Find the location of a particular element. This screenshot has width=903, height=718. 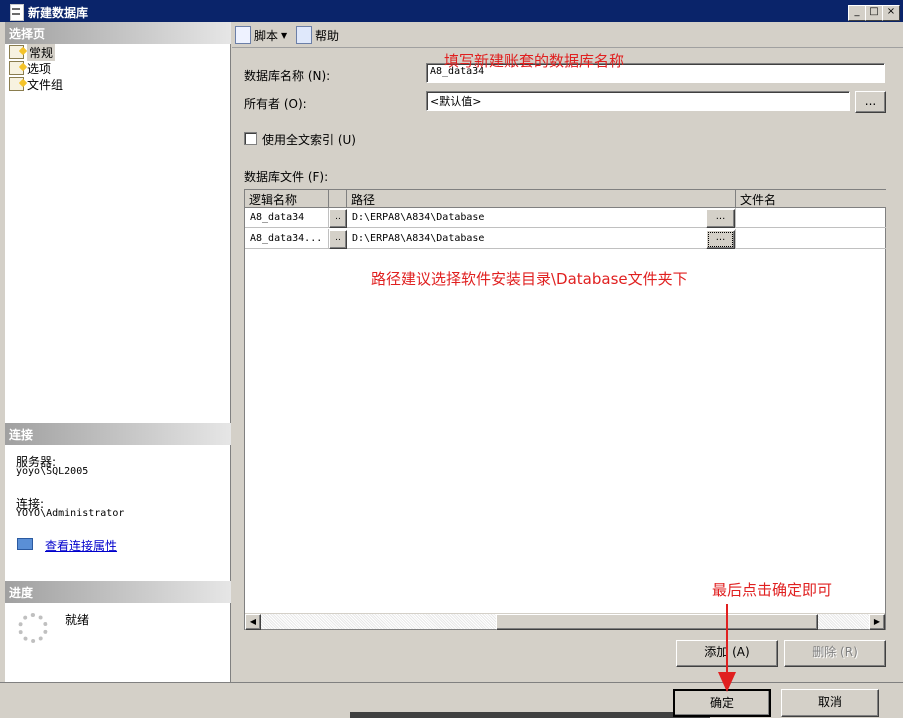

connection-value: YOYO\Administrator is located at coordinates (70, 513).